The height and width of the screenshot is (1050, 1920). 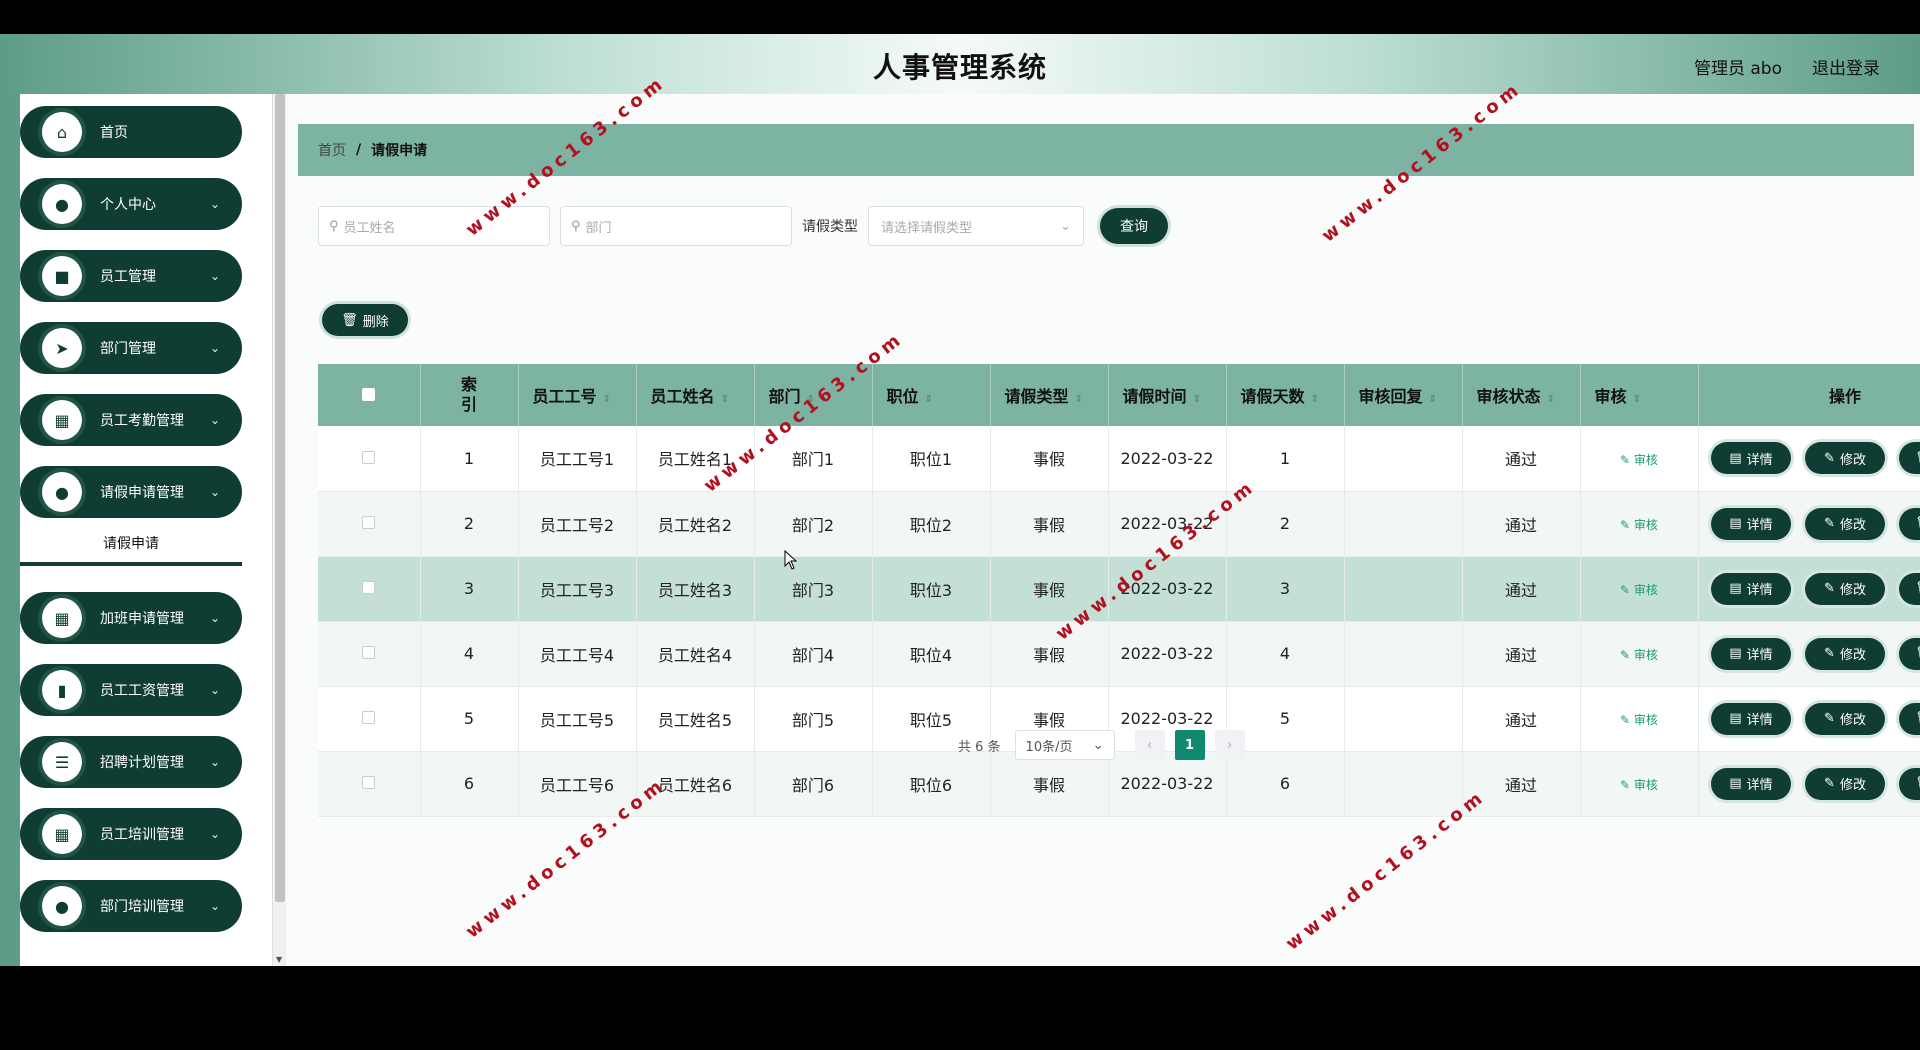 I want to click on breadcrumb: 首页 / 请假申请, so click(x=1106, y=150).